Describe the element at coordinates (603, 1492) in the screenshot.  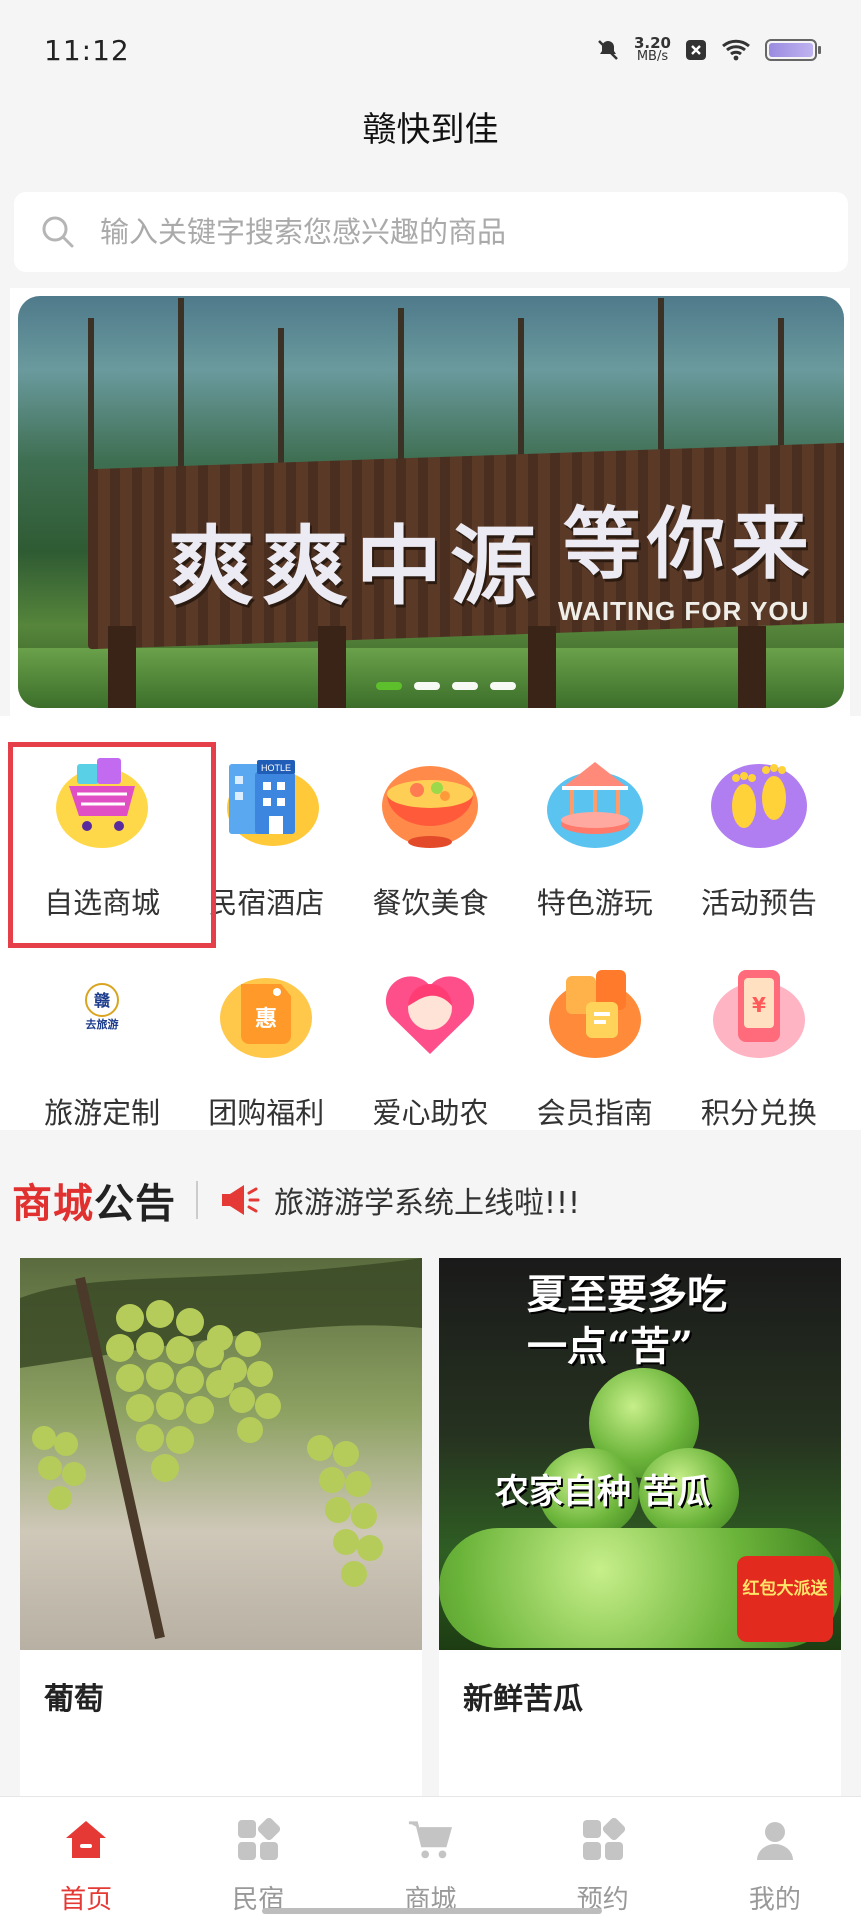
I see `product-caption-3: 农家自种 苦瓜` at that location.